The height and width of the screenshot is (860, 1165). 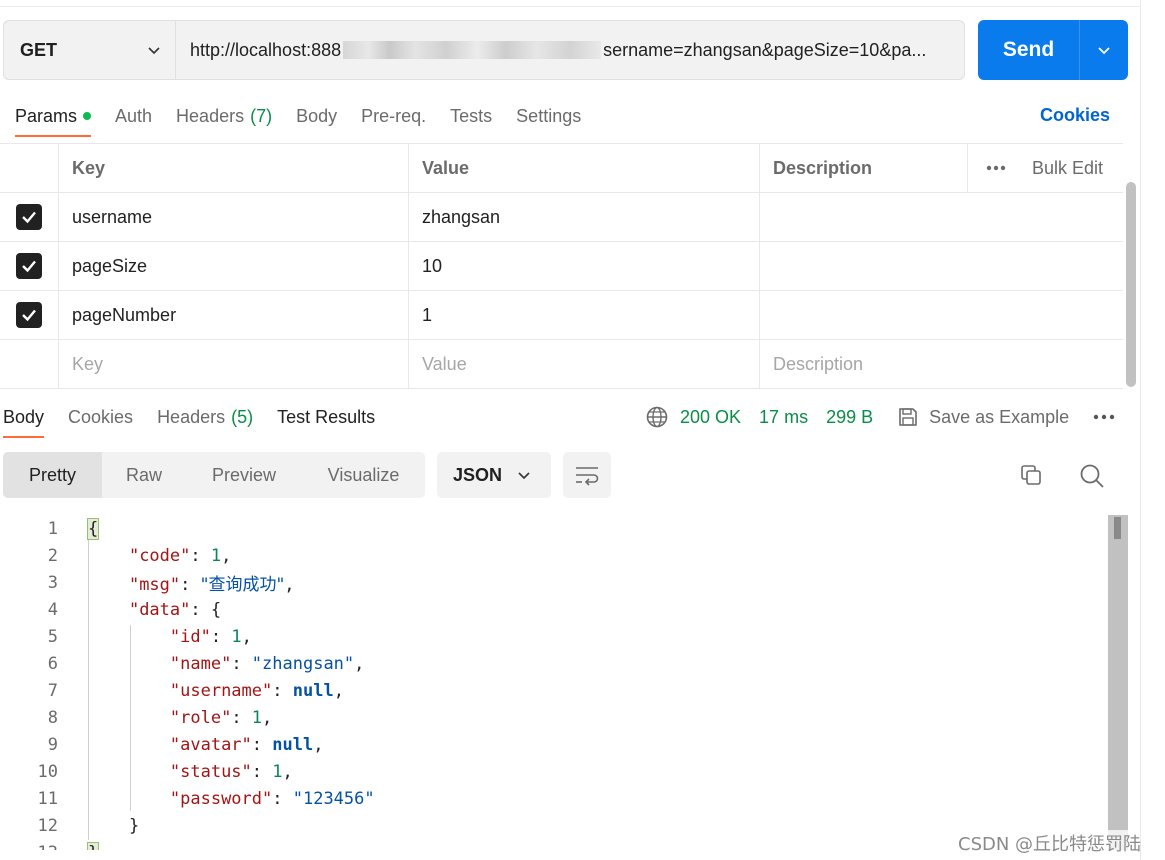 What do you see at coordinates (587, 475) in the screenshot?
I see `wrap-lines-button` at bounding box center [587, 475].